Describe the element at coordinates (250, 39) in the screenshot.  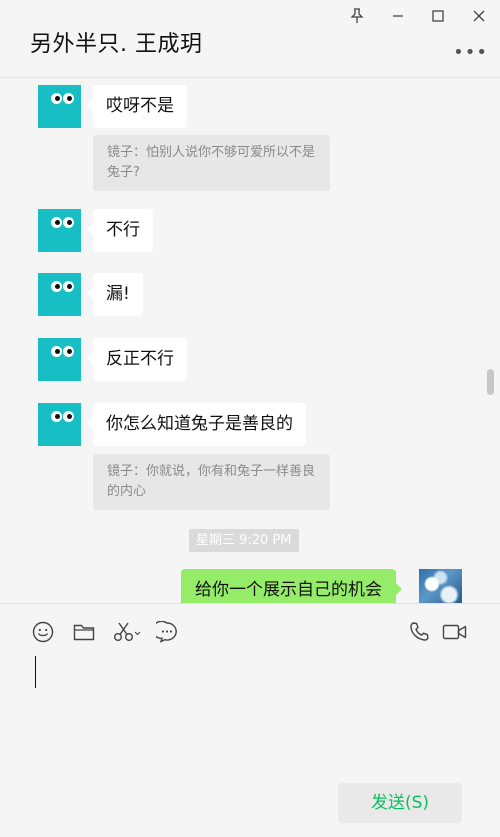
I see `chat-header: 另外半只. 王成玥 •••` at that location.